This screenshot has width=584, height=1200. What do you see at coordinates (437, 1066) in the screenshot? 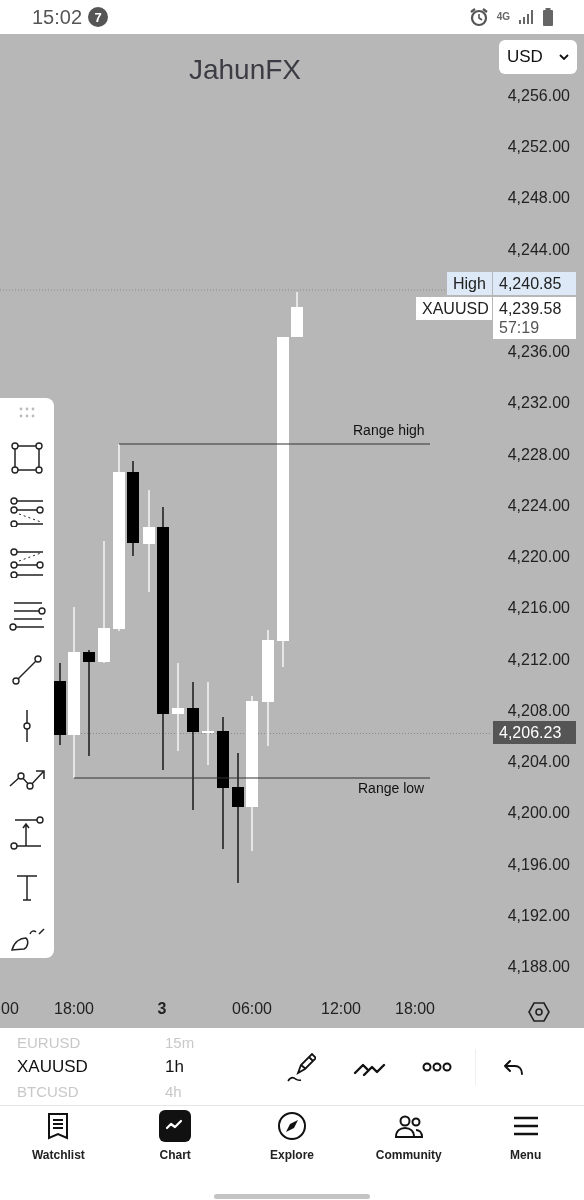
I see `more-icon` at bounding box center [437, 1066].